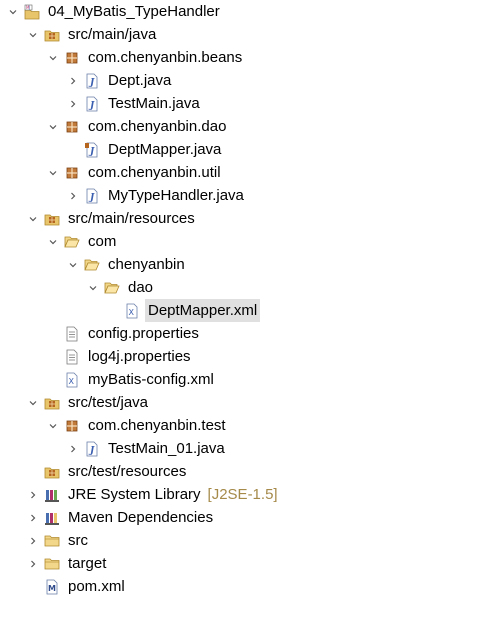 The image size is (495, 623). I want to click on tree-item-maven-dependencies: Maven Dependencies, so click(247, 517).